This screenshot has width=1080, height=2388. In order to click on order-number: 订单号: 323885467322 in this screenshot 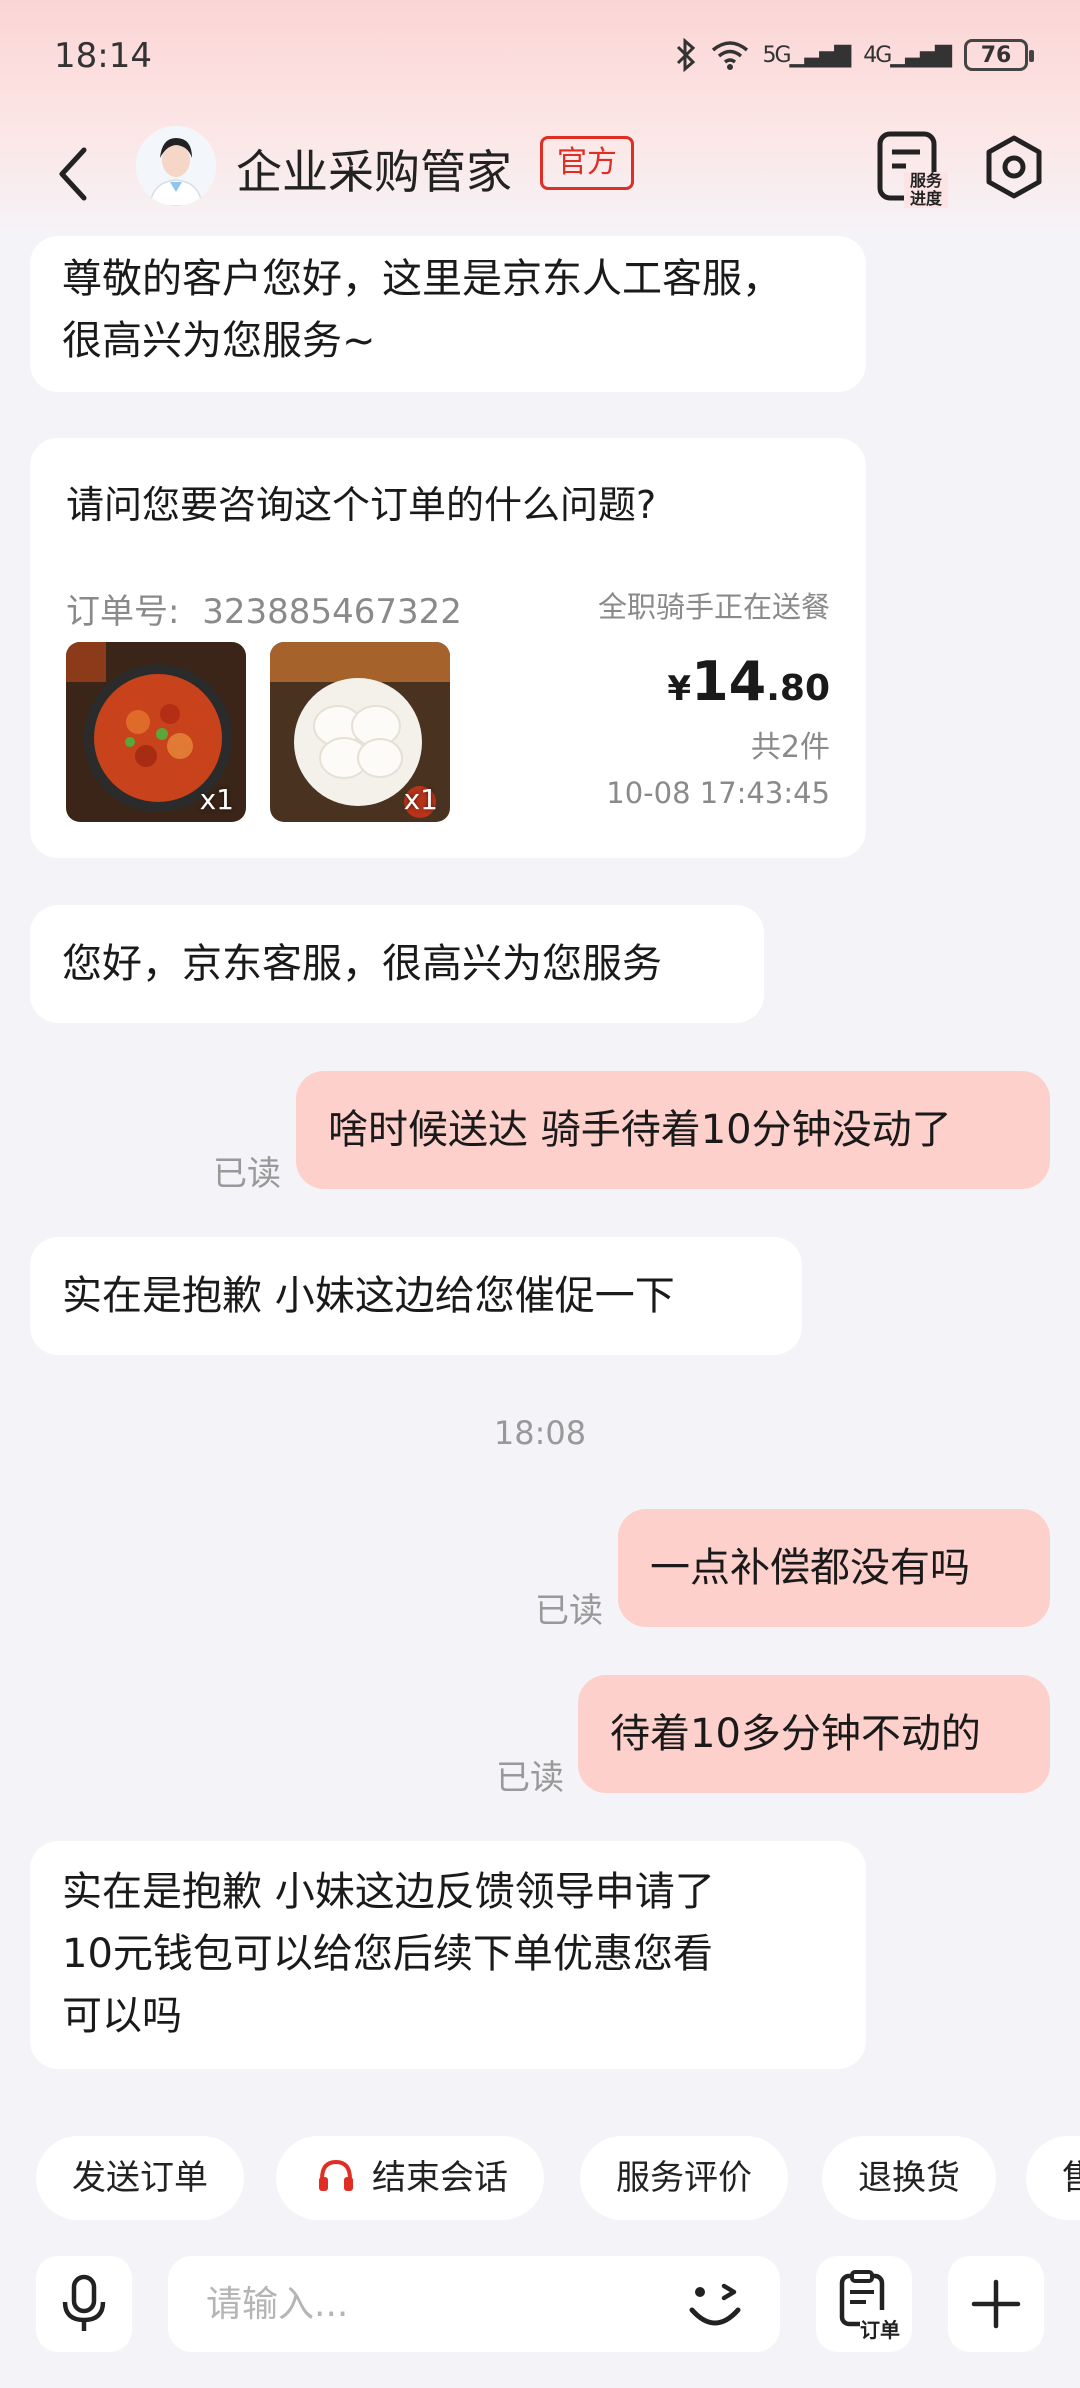, I will do `click(264, 608)`.